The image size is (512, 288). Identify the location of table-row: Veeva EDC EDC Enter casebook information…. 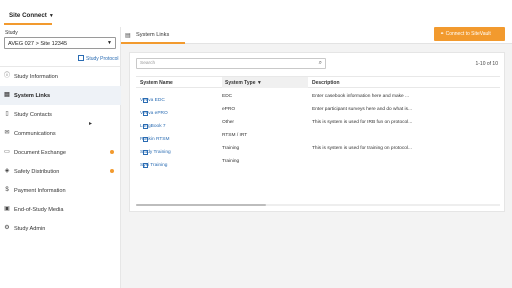
(318, 96).